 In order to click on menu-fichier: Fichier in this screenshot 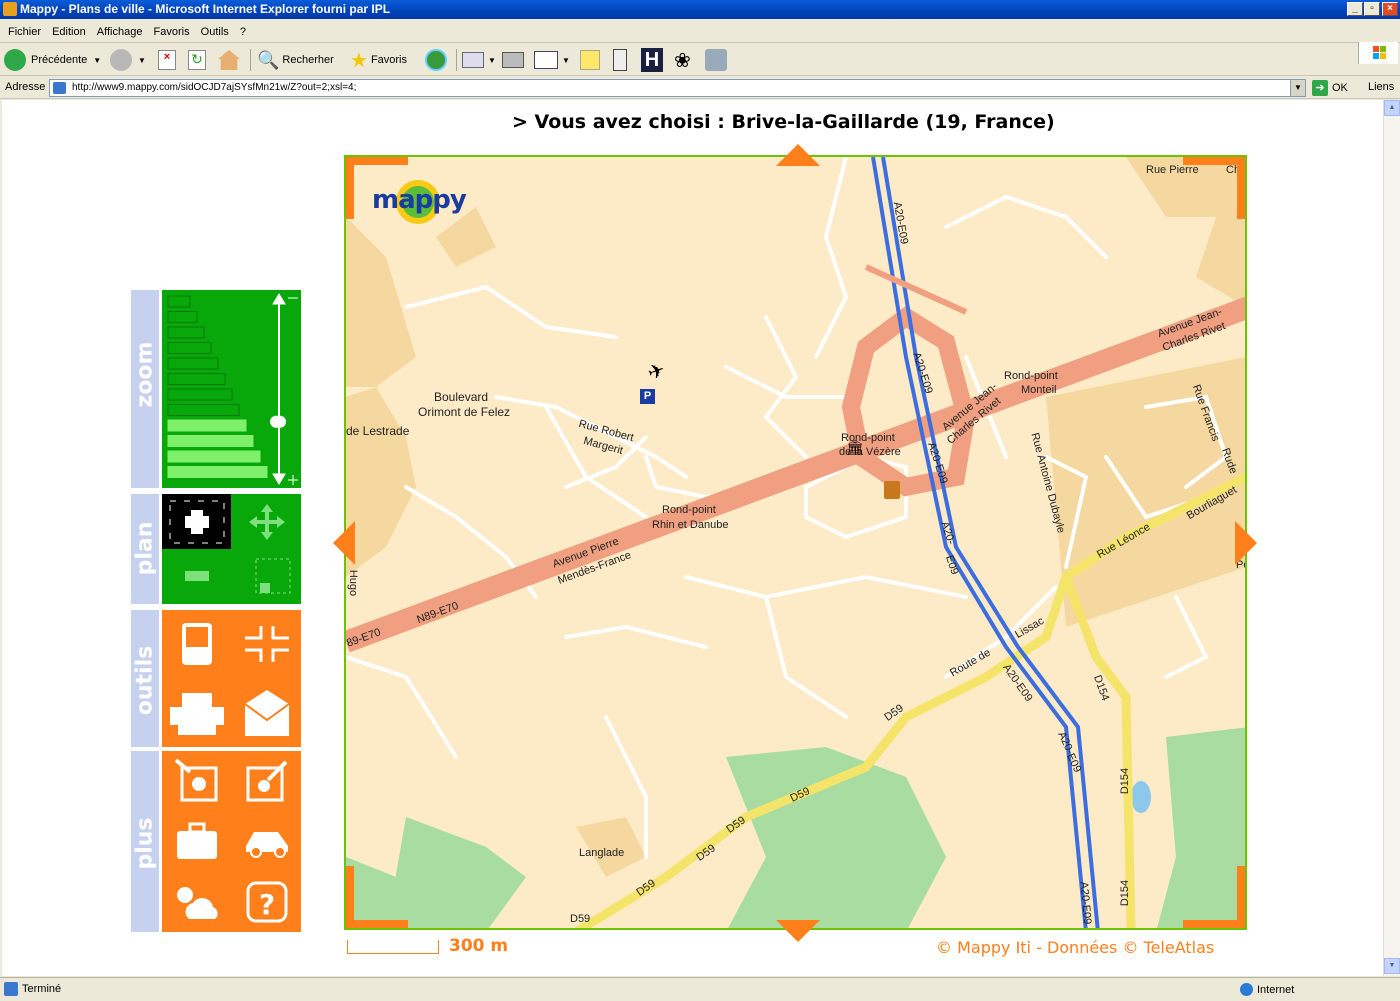, I will do `click(24, 32)`.